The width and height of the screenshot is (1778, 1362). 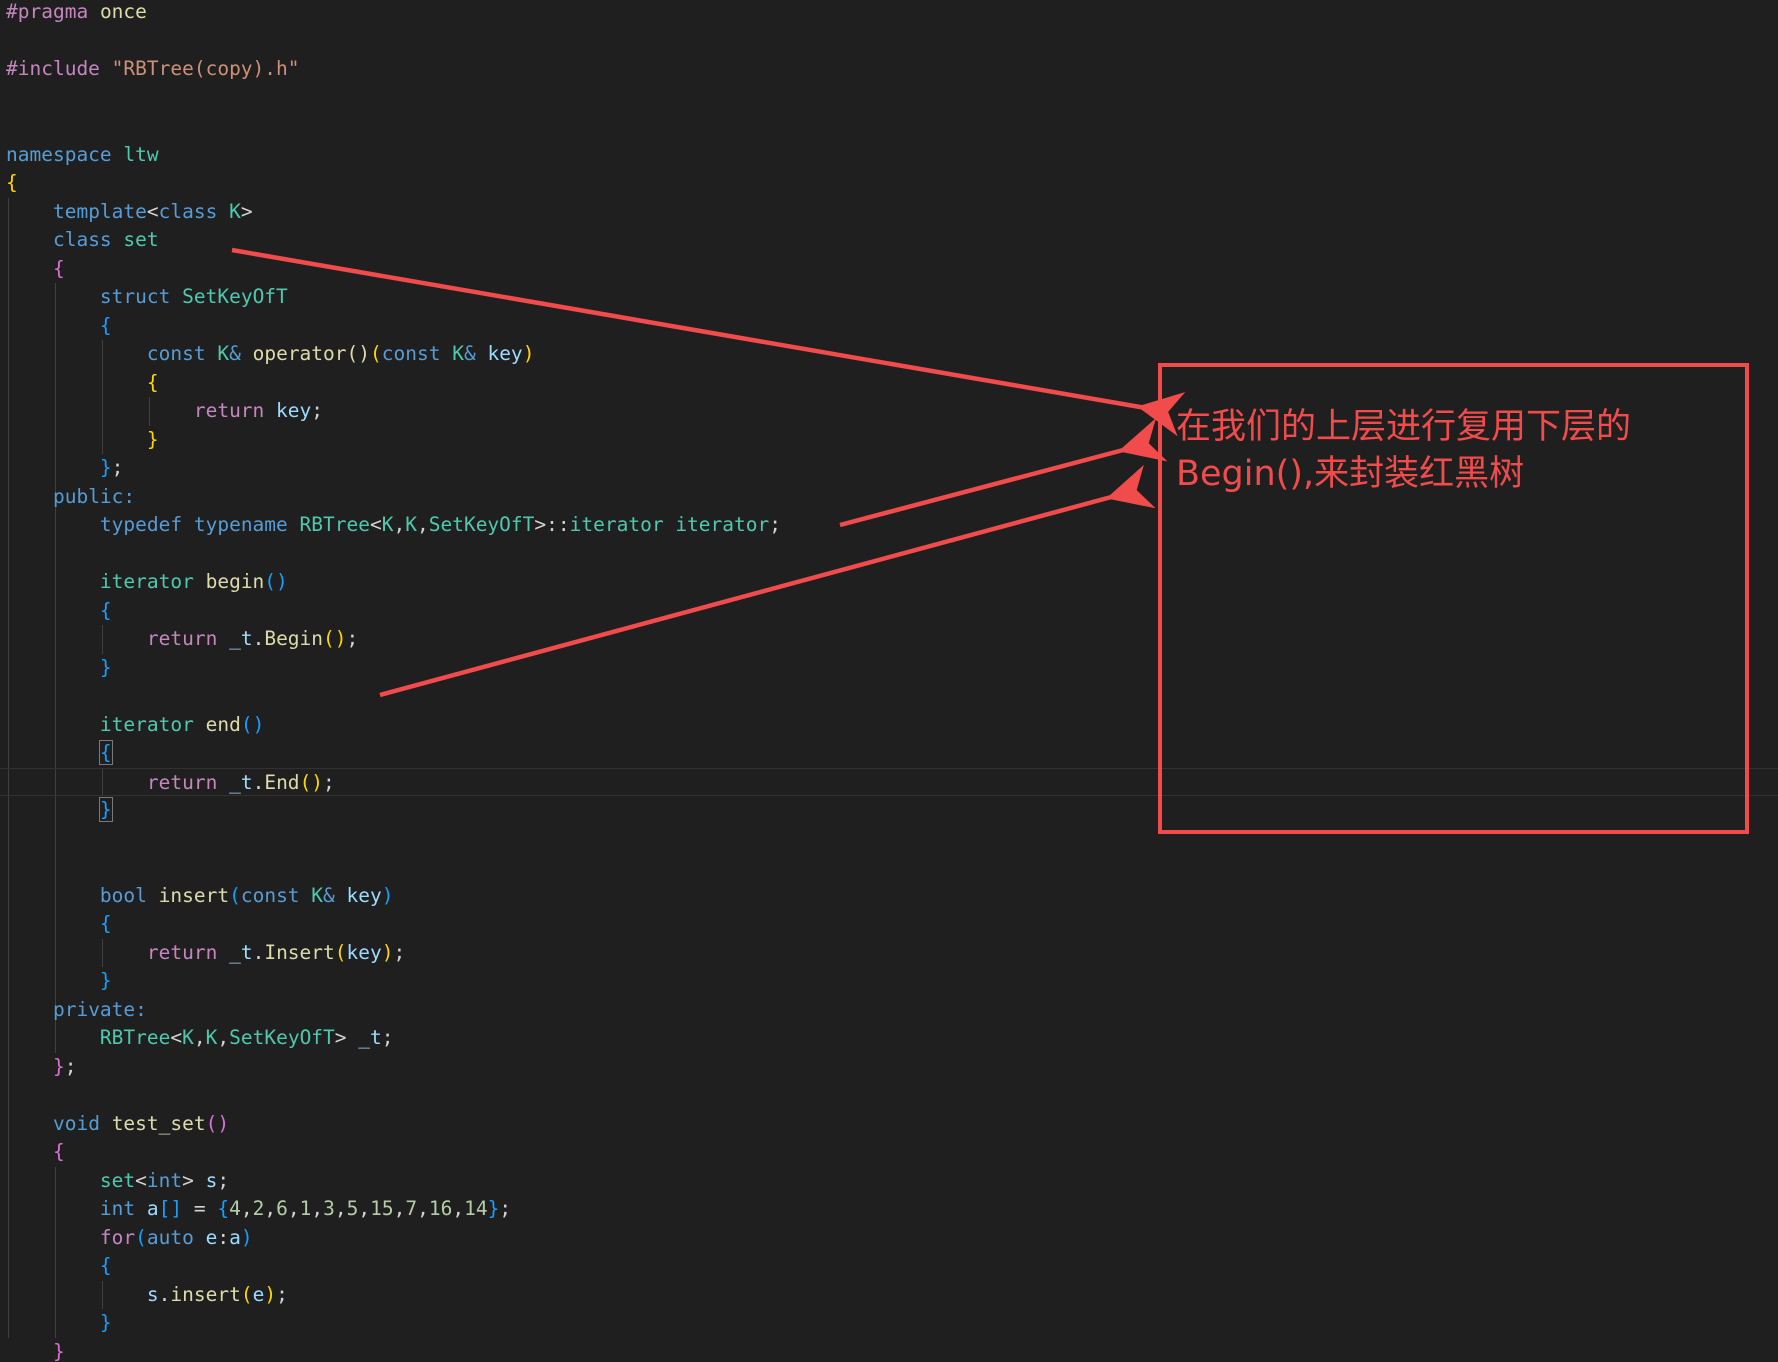 I want to click on annotation-line-2: Begin(),来封装红黑树, so click(x=1350, y=474).